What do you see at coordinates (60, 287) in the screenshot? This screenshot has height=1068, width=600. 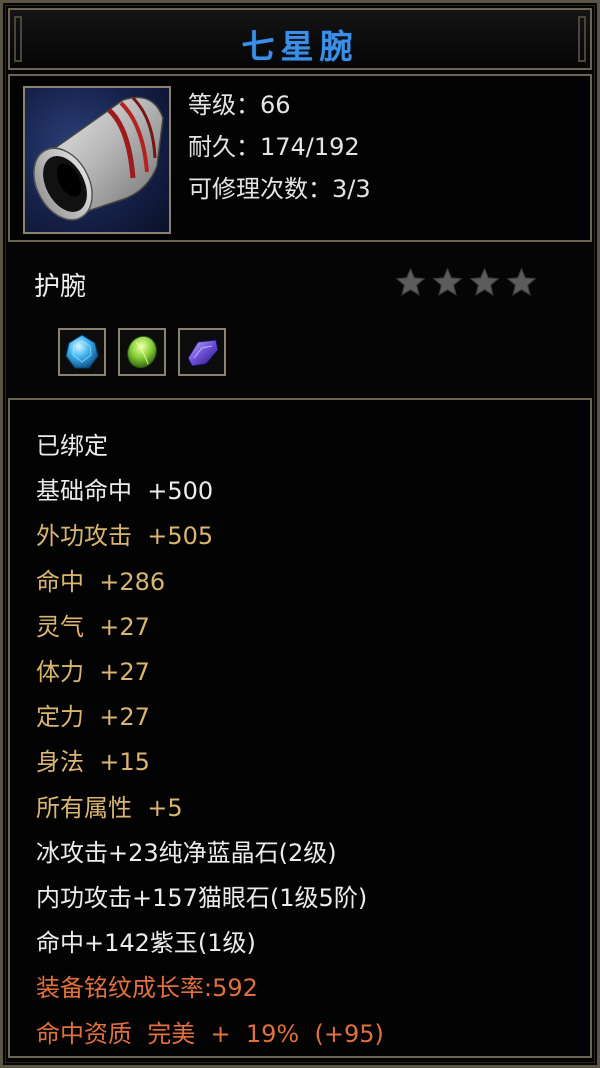 I see `item-type: 护腕` at bounding box center [60, 287].